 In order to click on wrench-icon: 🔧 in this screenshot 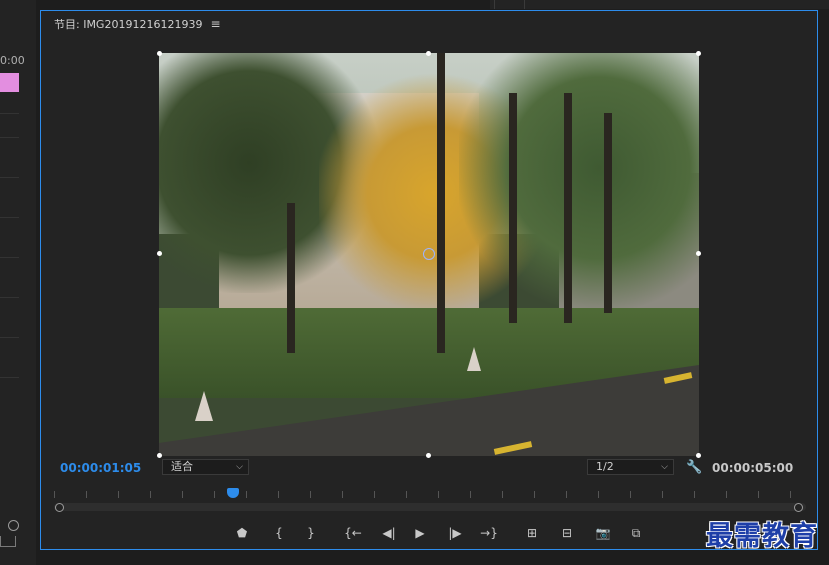, I will do `click(694, 467)`.